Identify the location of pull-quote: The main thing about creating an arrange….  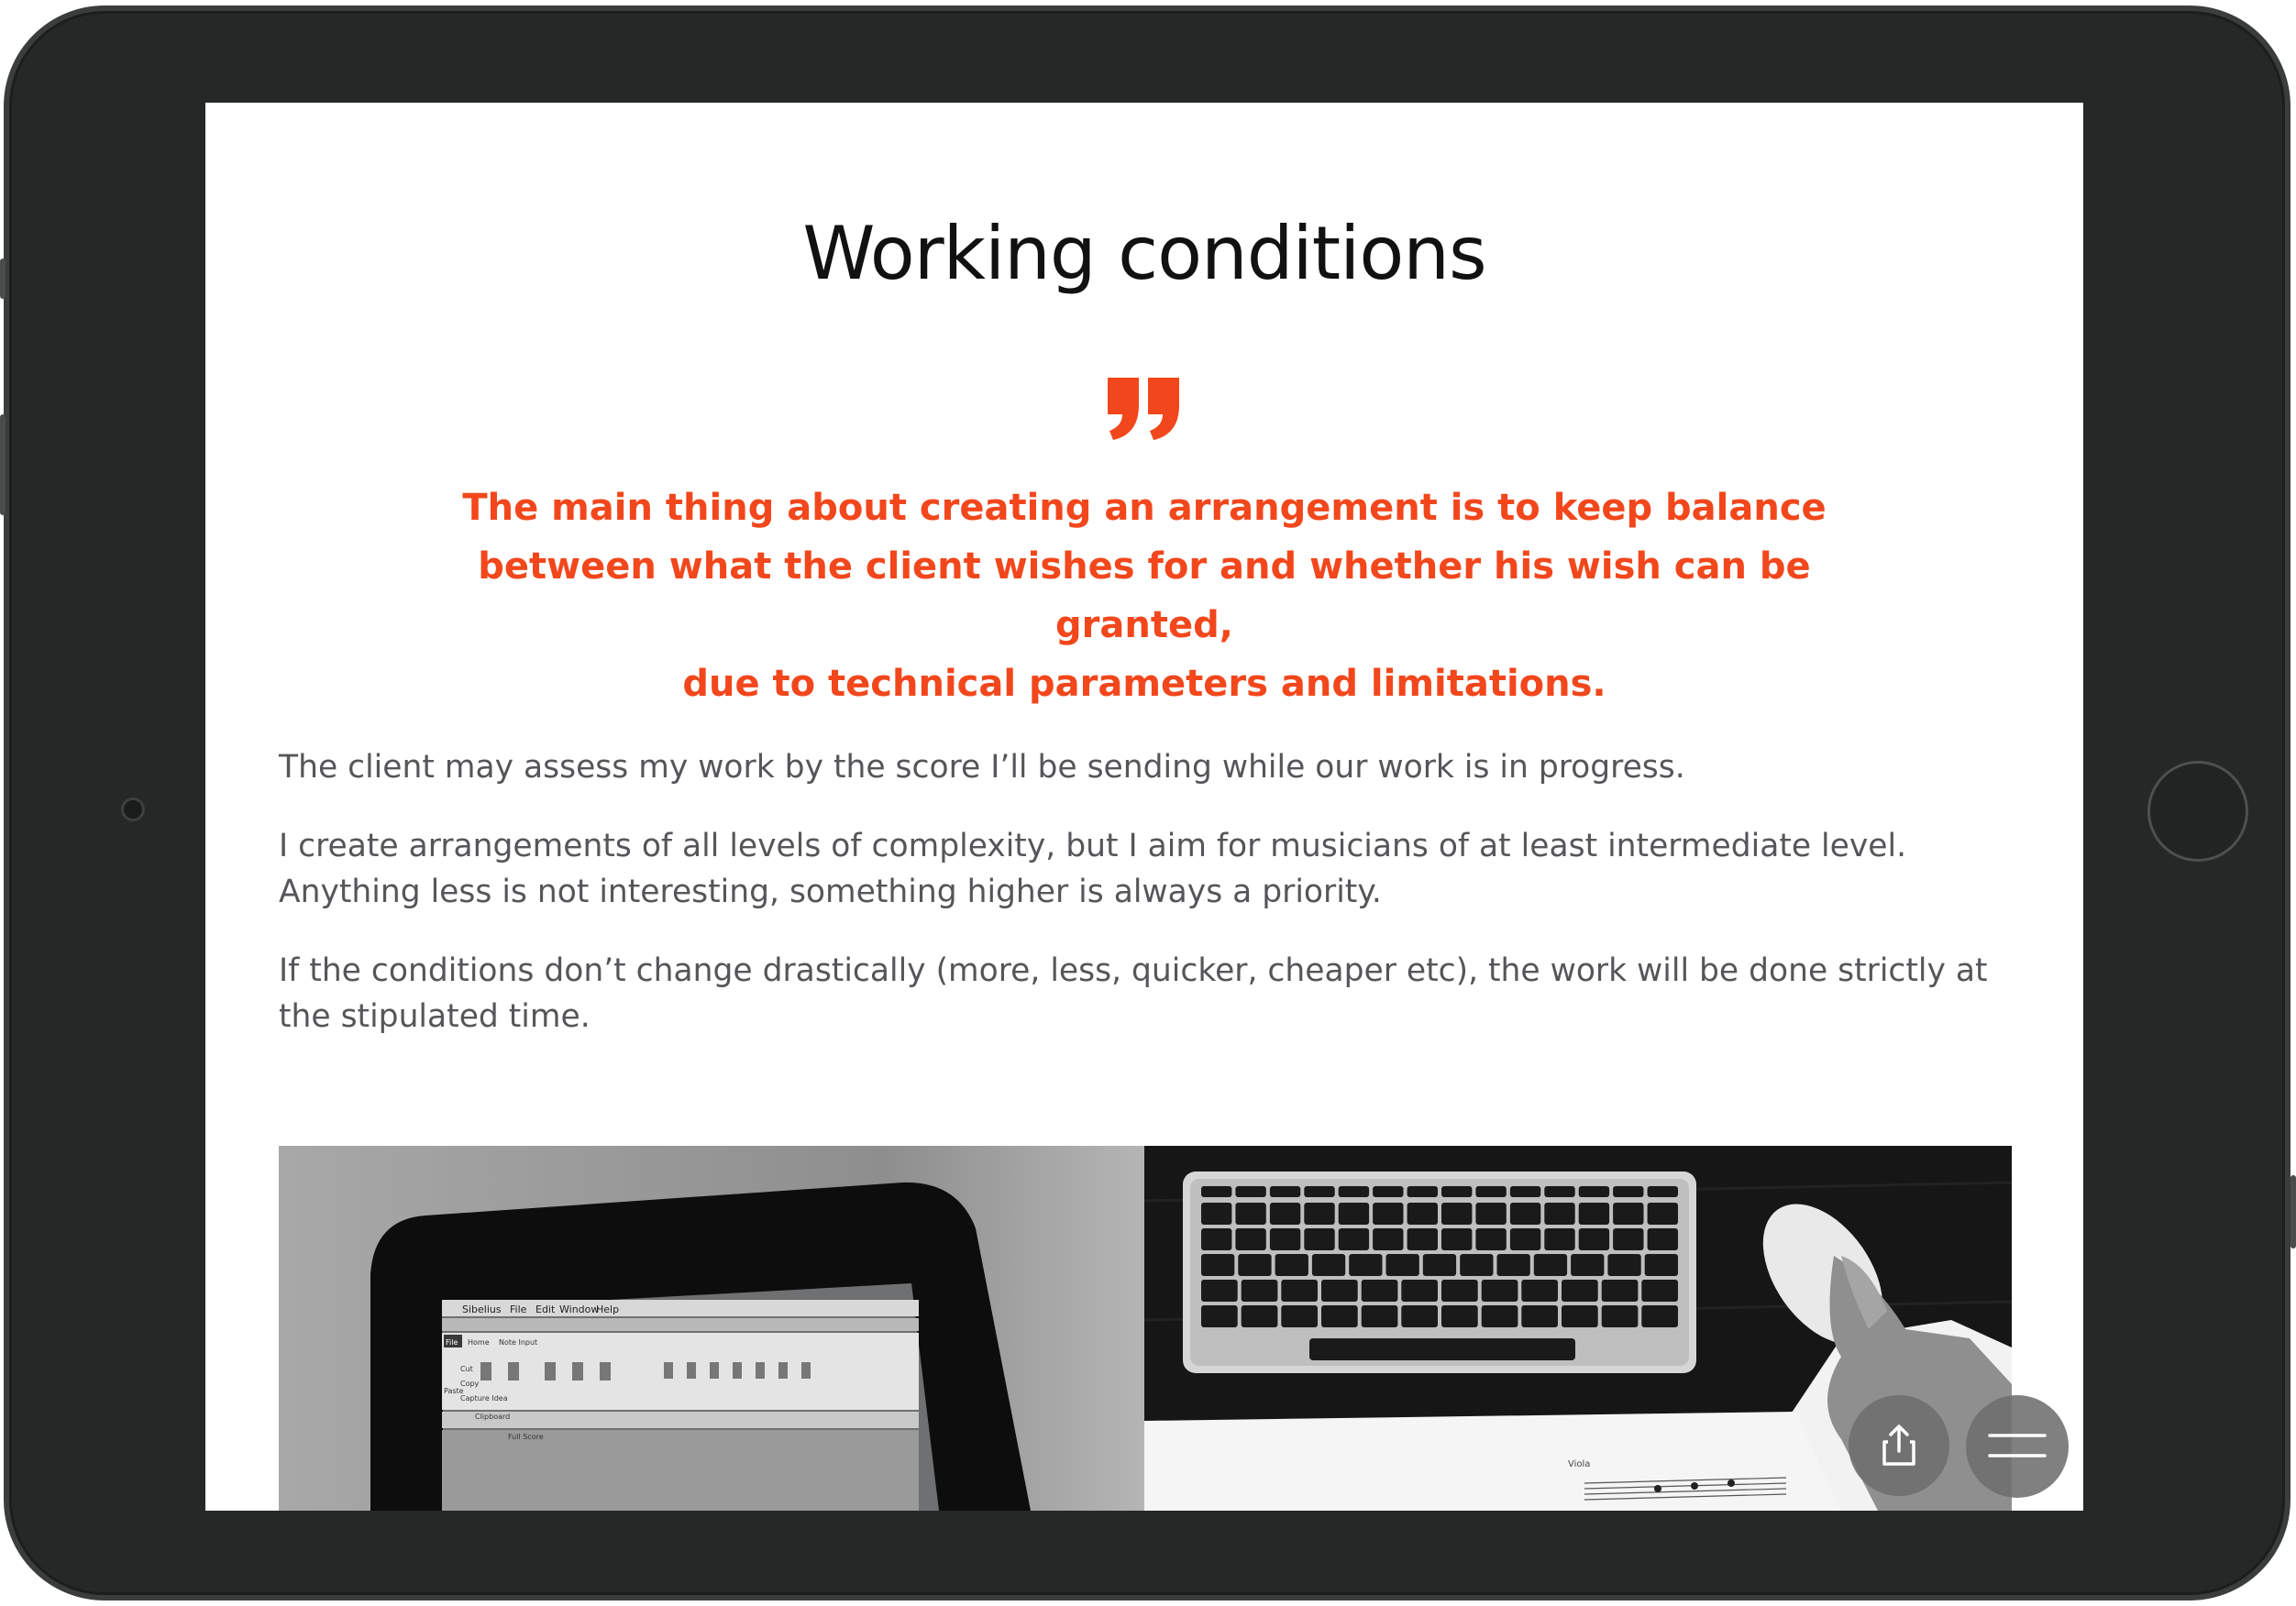
(1144, 595).